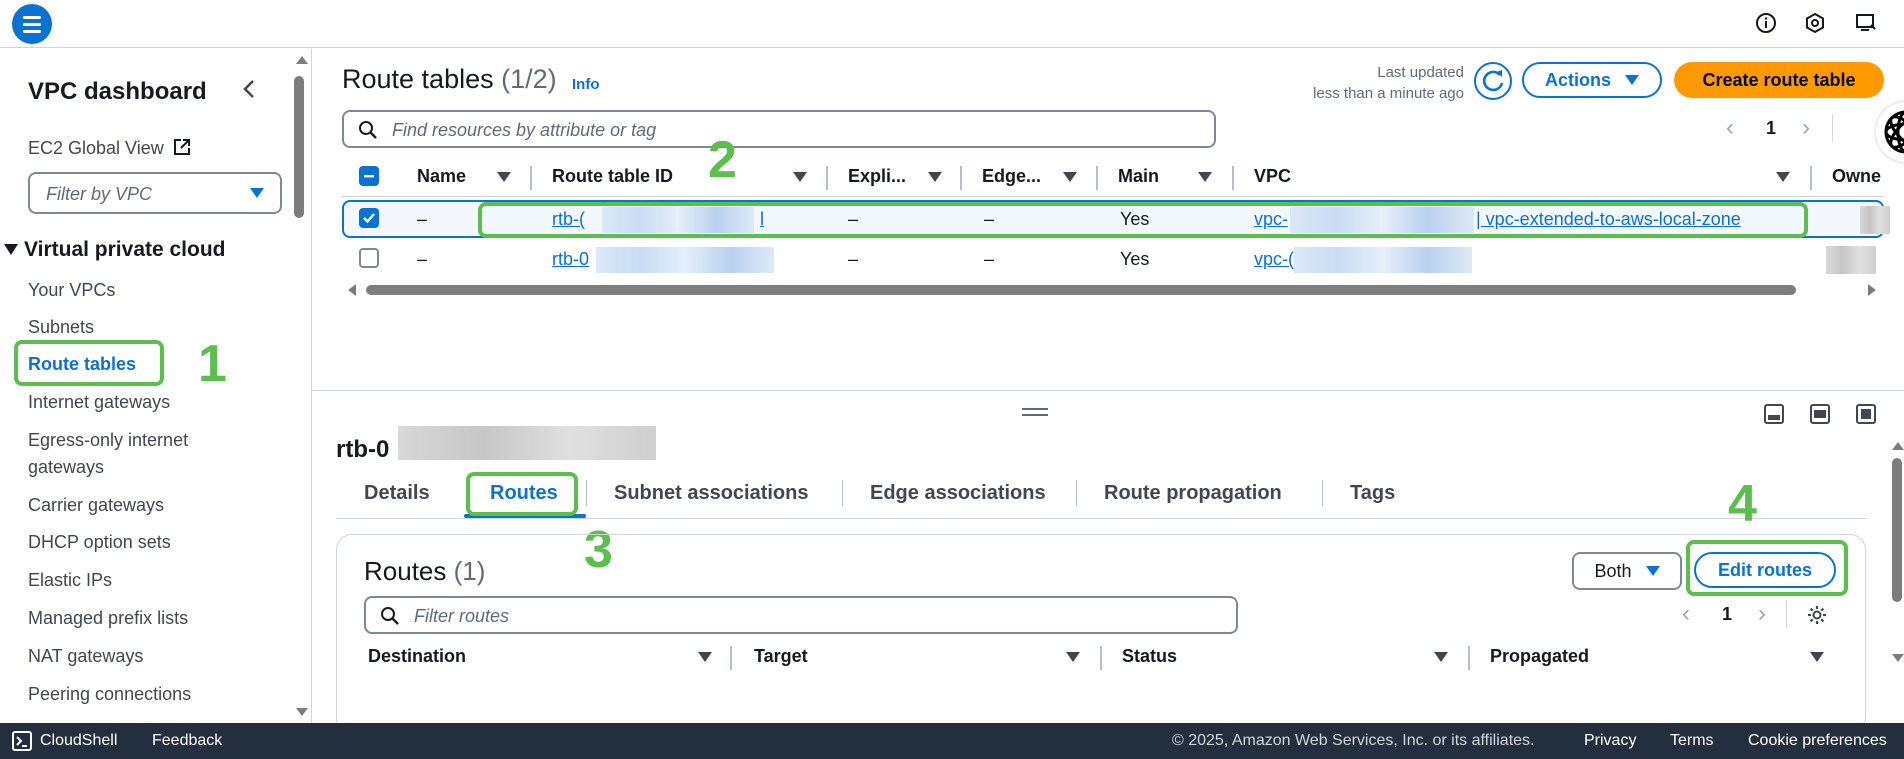  Describe the element at coordinates (441, 176) in the screenshot. I see `column-header-name: Name` at that location.